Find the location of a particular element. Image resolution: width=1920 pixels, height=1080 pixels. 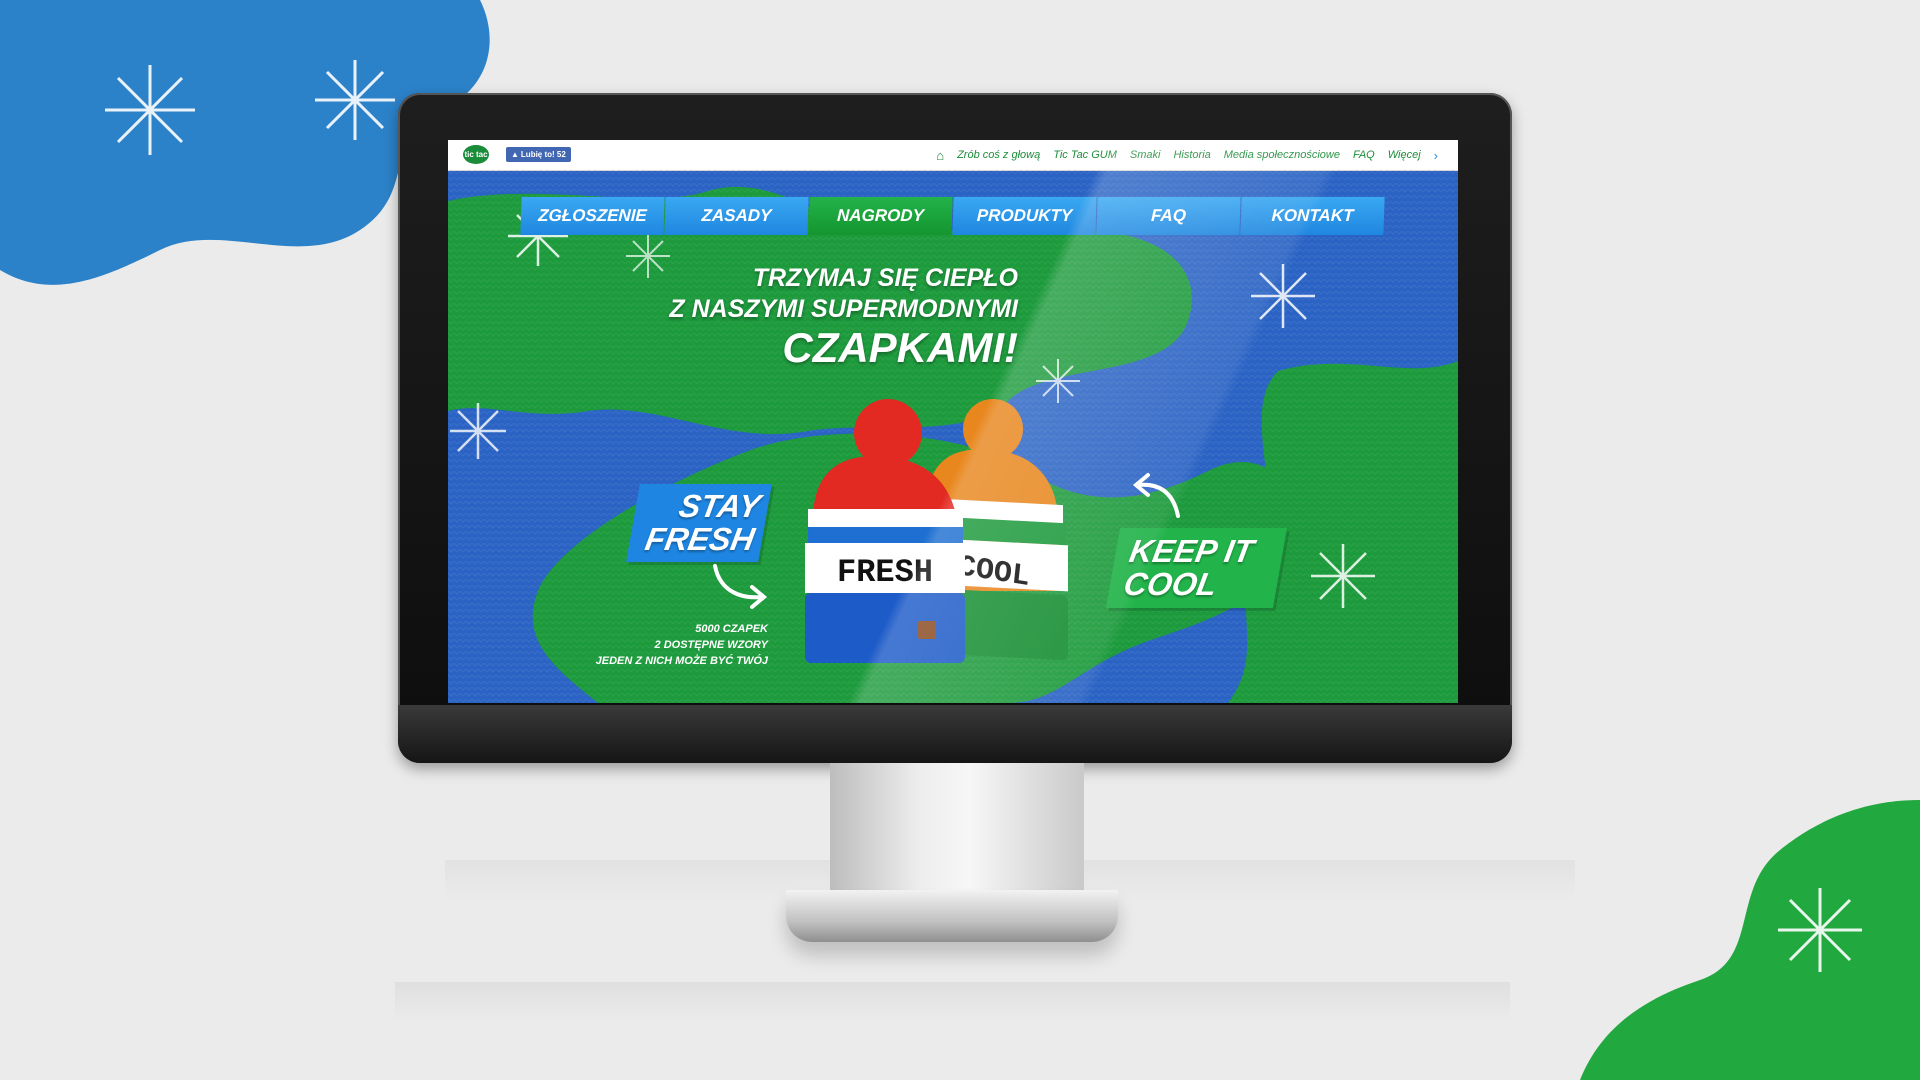

headline-line-1: TRZYMAJ SIĘ CIEPŁO is located at coordinates (885, 278).